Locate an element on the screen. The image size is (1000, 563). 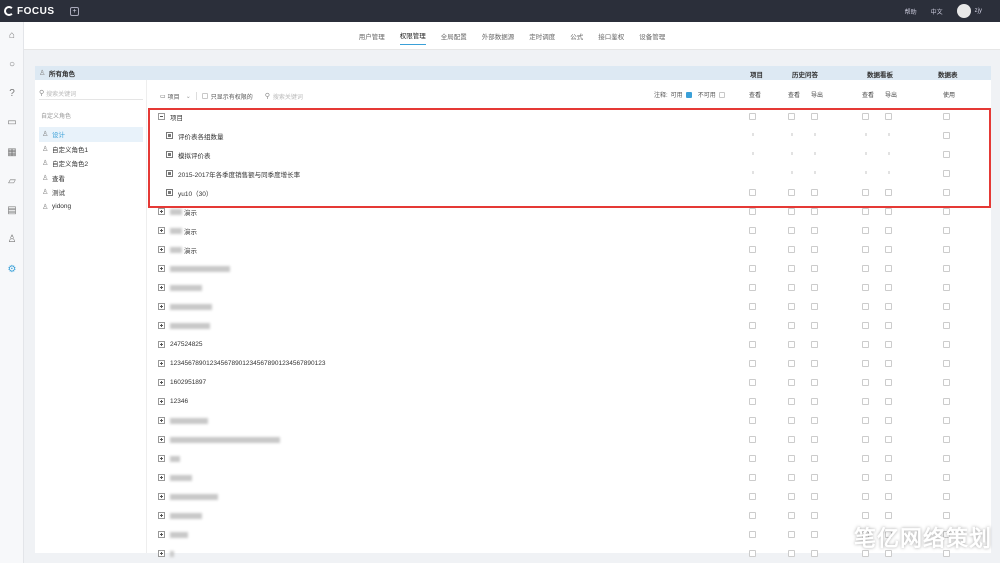
tab-permission-management: 权限管理 is located at coordinates (412, 35).